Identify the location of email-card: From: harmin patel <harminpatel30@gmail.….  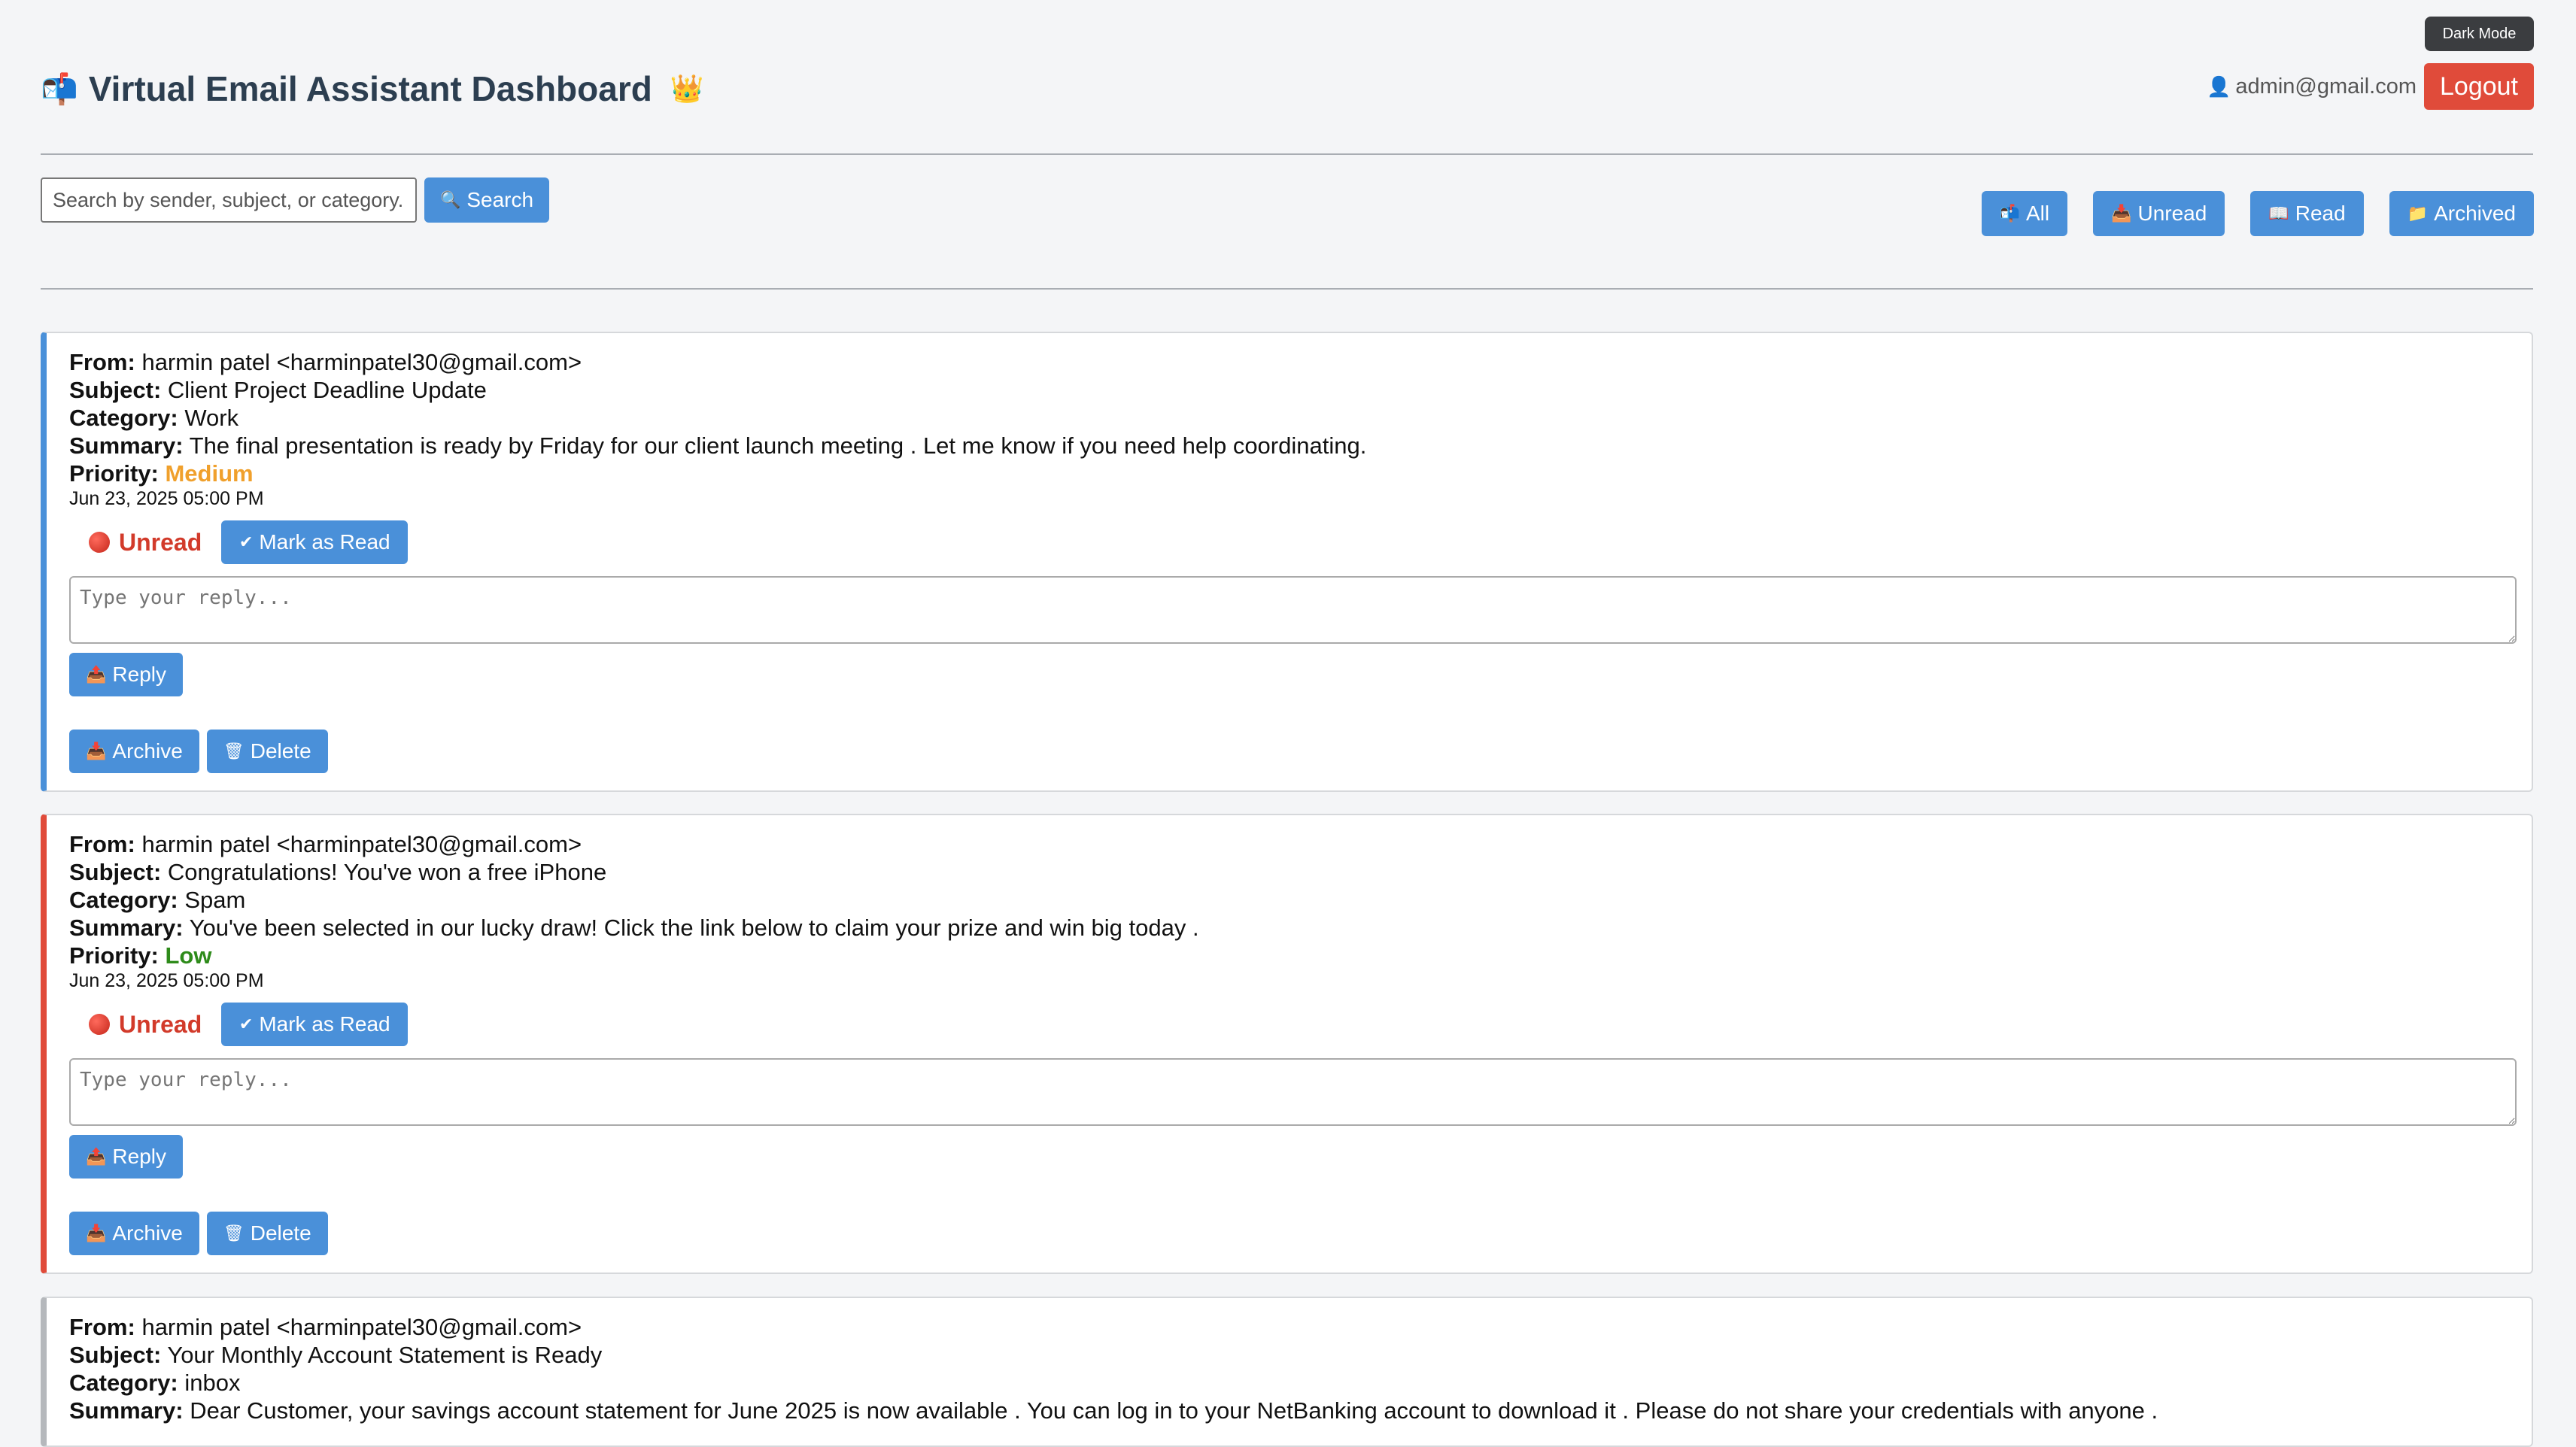
(1287, 1372).